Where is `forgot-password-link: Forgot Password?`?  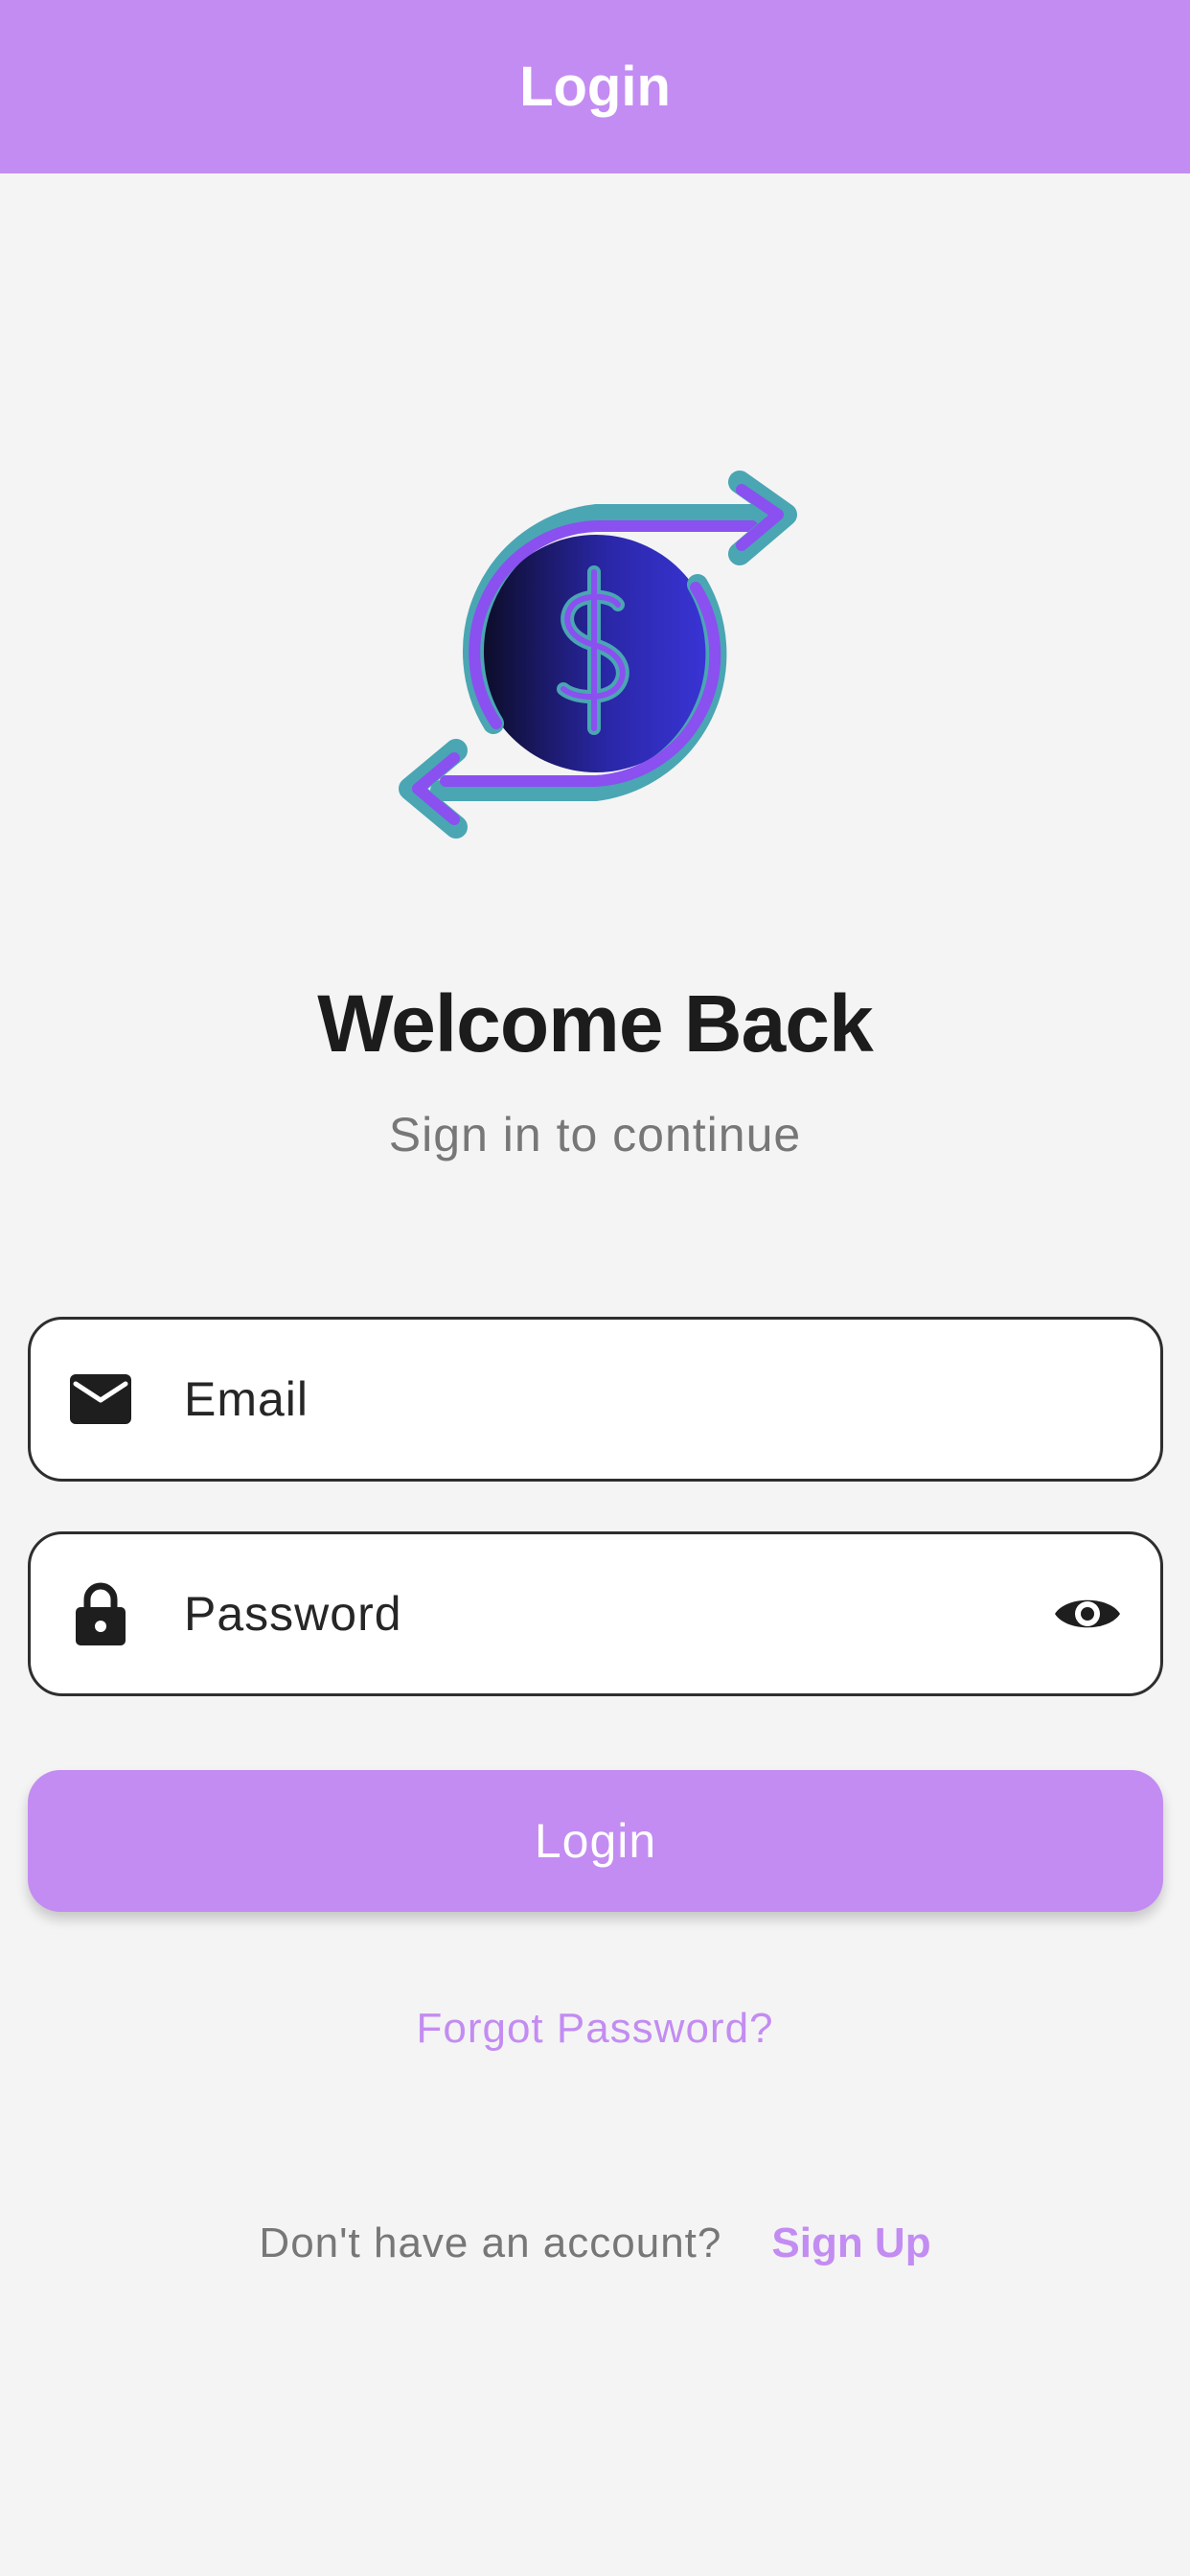
forgot-password-link: Forgot Password? is located at coordinates (595, 2029).